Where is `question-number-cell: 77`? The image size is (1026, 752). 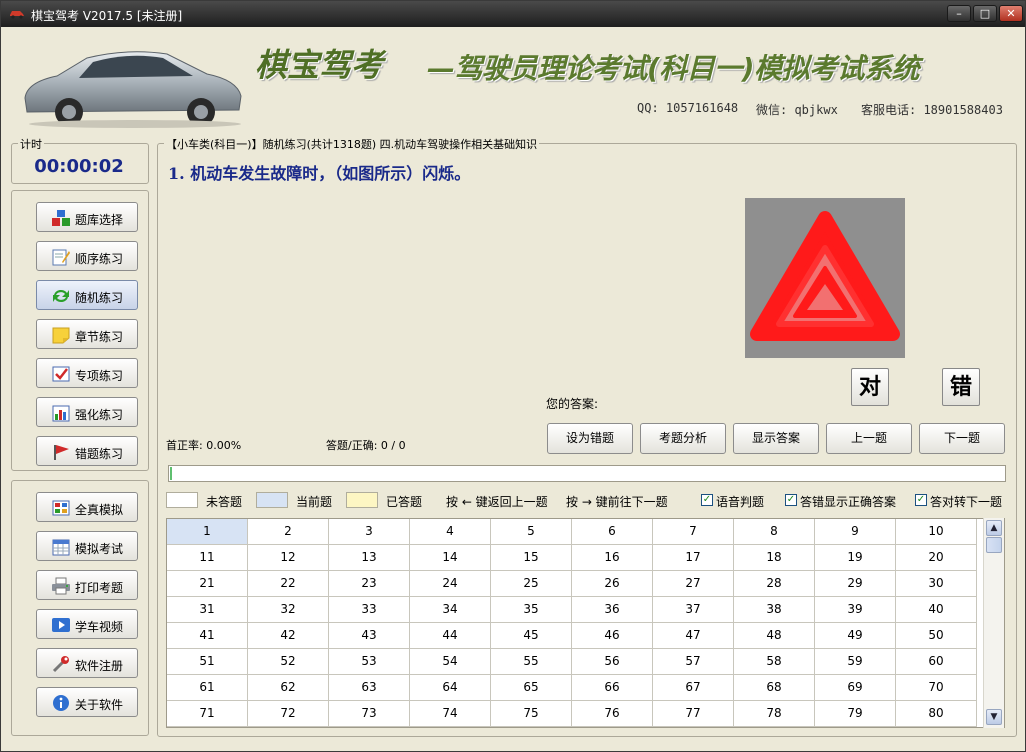 question-number-cell: 77 is located at coordinates (693, 714).